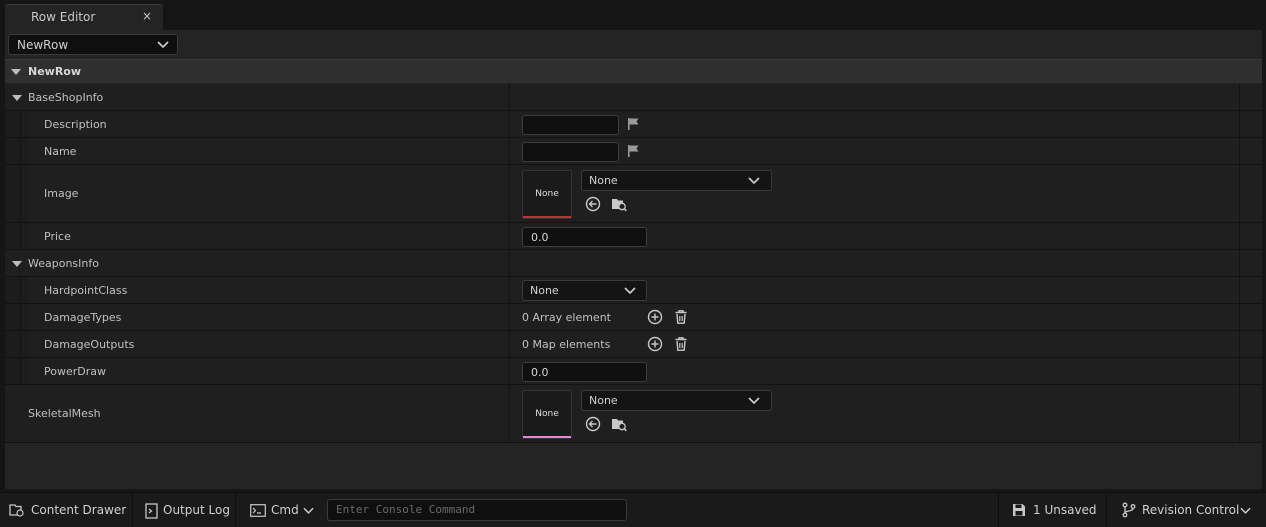 The height and width of the screenshot is (527, 1266). What do you see at coordinates (874, 290) in the screenshot?
I see `value-cell: None` at bounding box center [874, 290].